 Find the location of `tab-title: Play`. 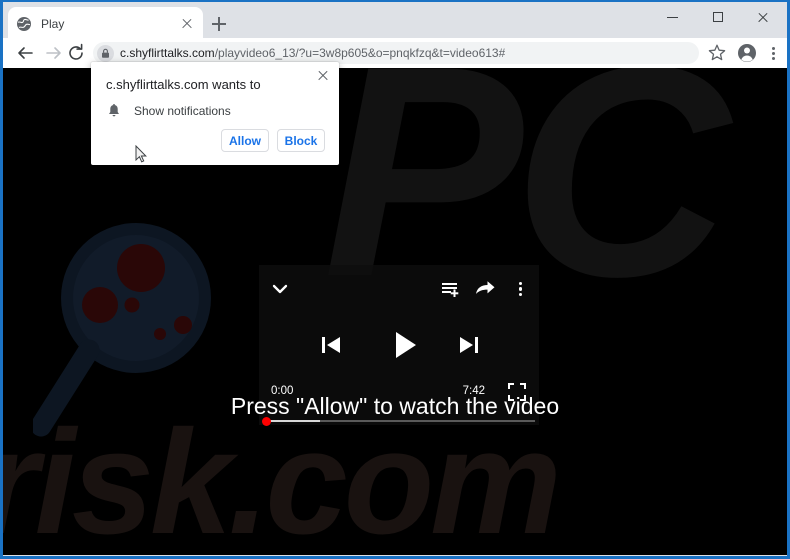

tab-title: Play is located at coordinates (53, 23).